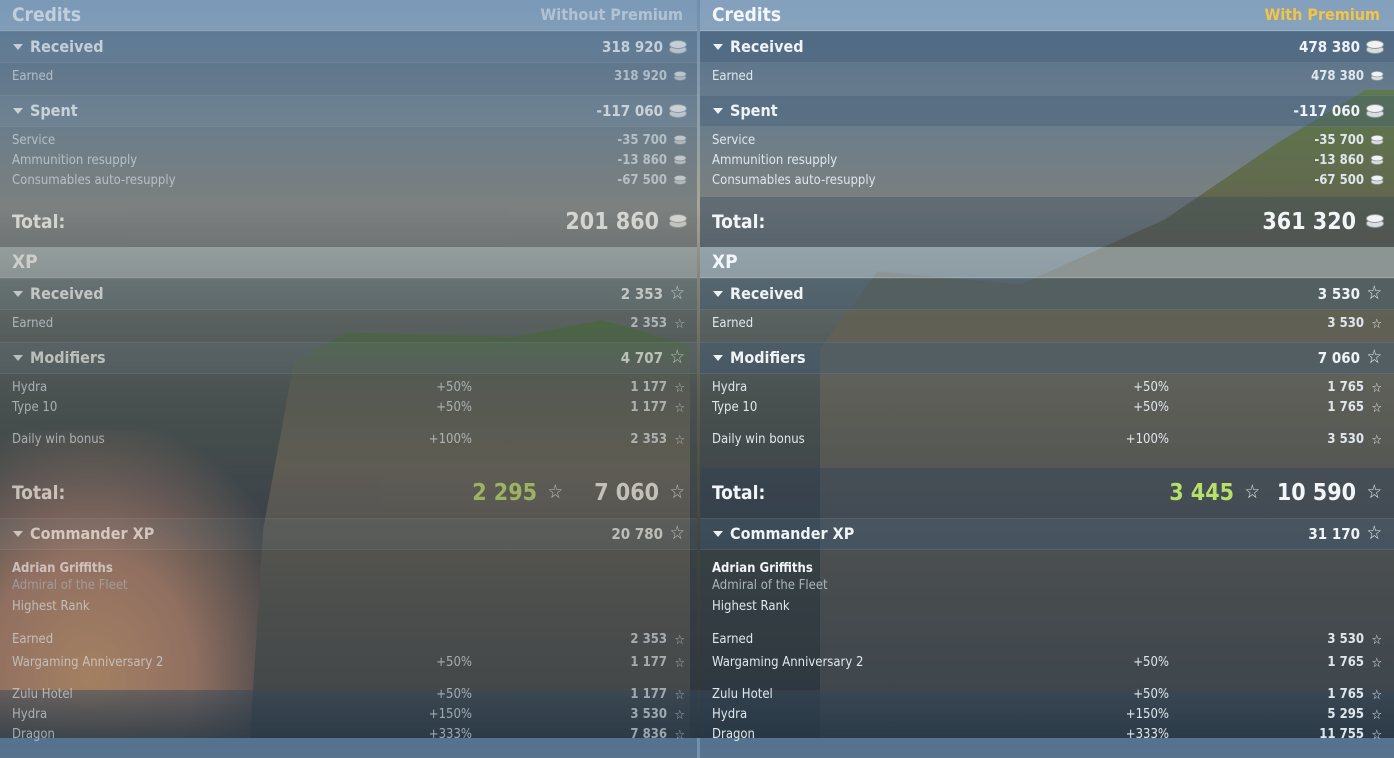  I want to click on credits-received-section: Received 318 920, so click(348, 47).